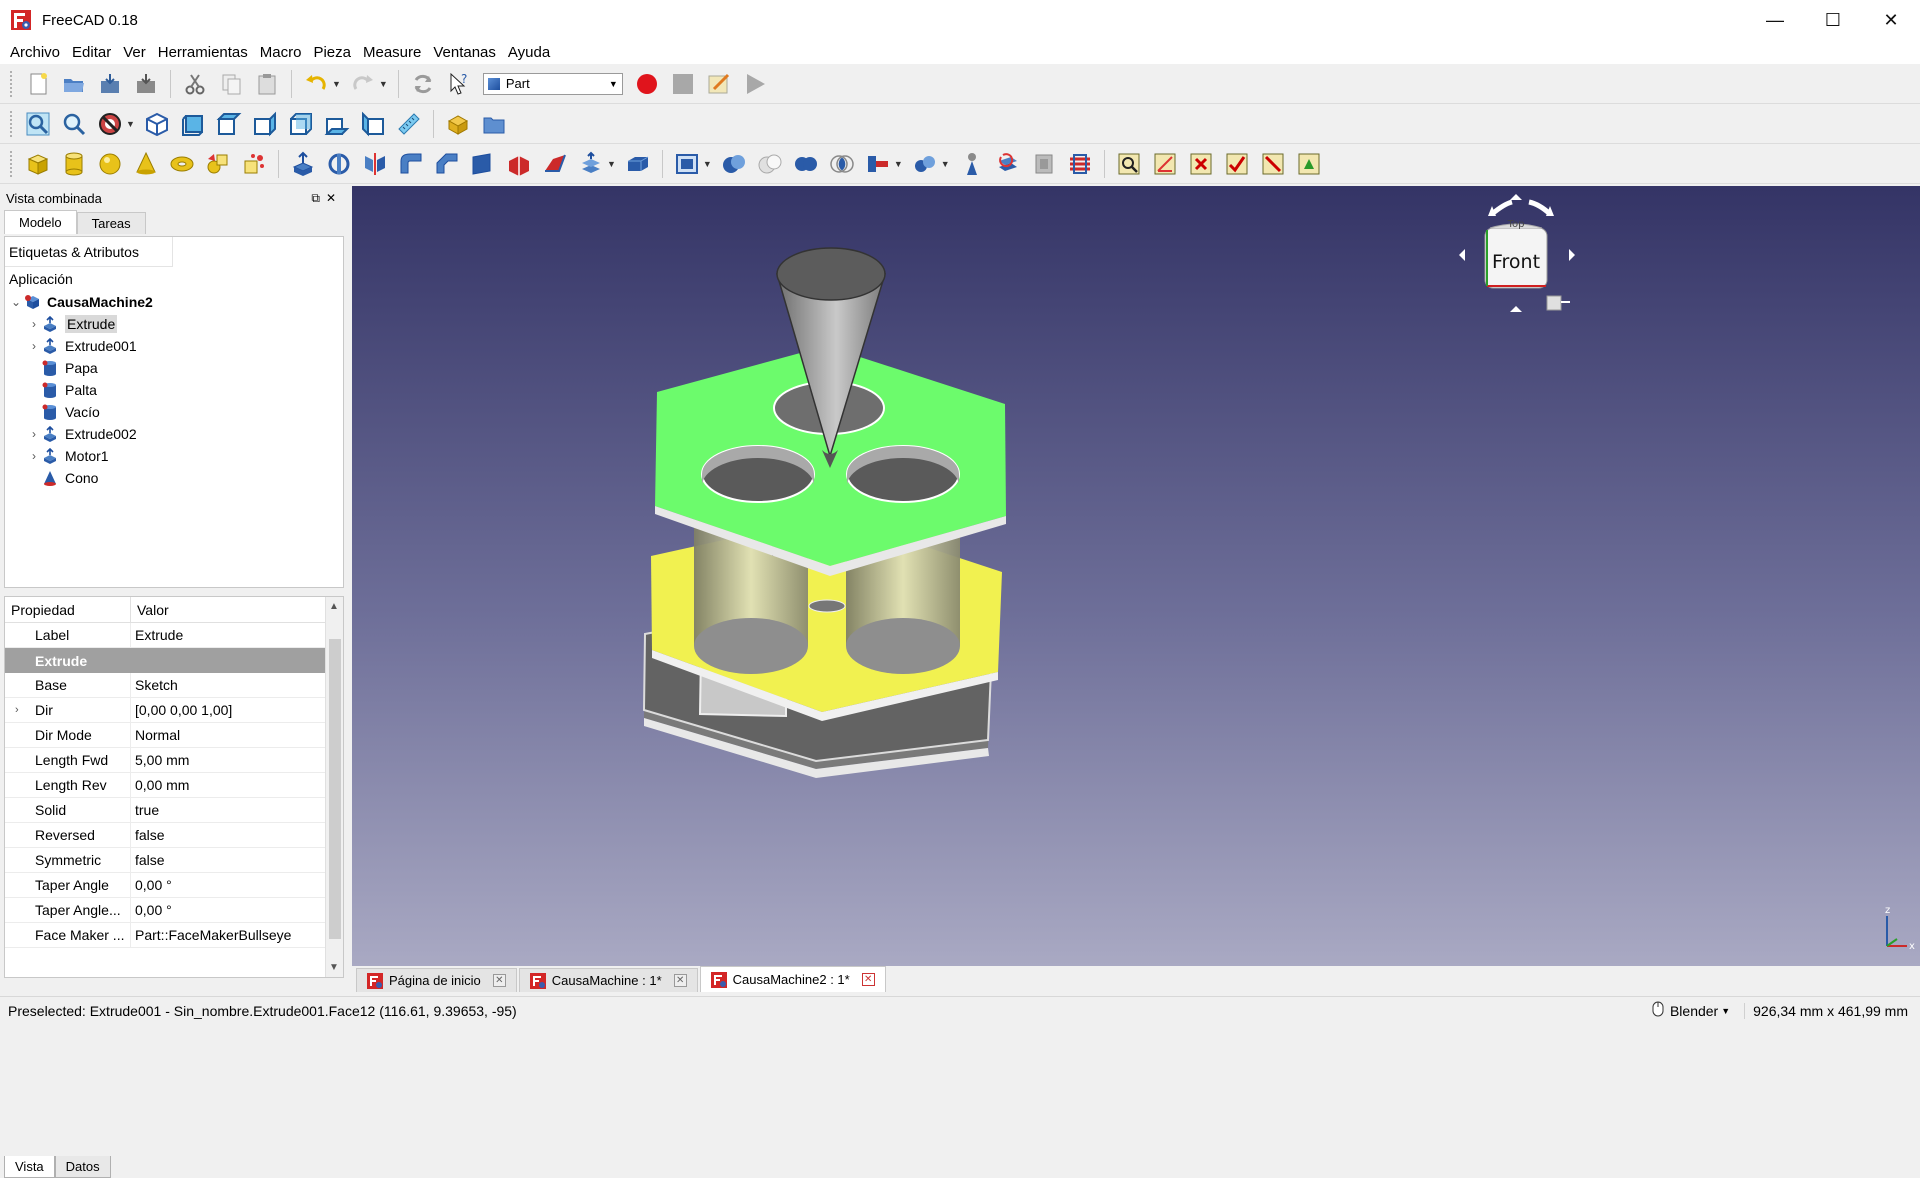 The image size is (1920, 1178). What do you see at coordinates (638, 164) in the screenshot?
I see `thickness-icon` at bounding box center [638, 164].